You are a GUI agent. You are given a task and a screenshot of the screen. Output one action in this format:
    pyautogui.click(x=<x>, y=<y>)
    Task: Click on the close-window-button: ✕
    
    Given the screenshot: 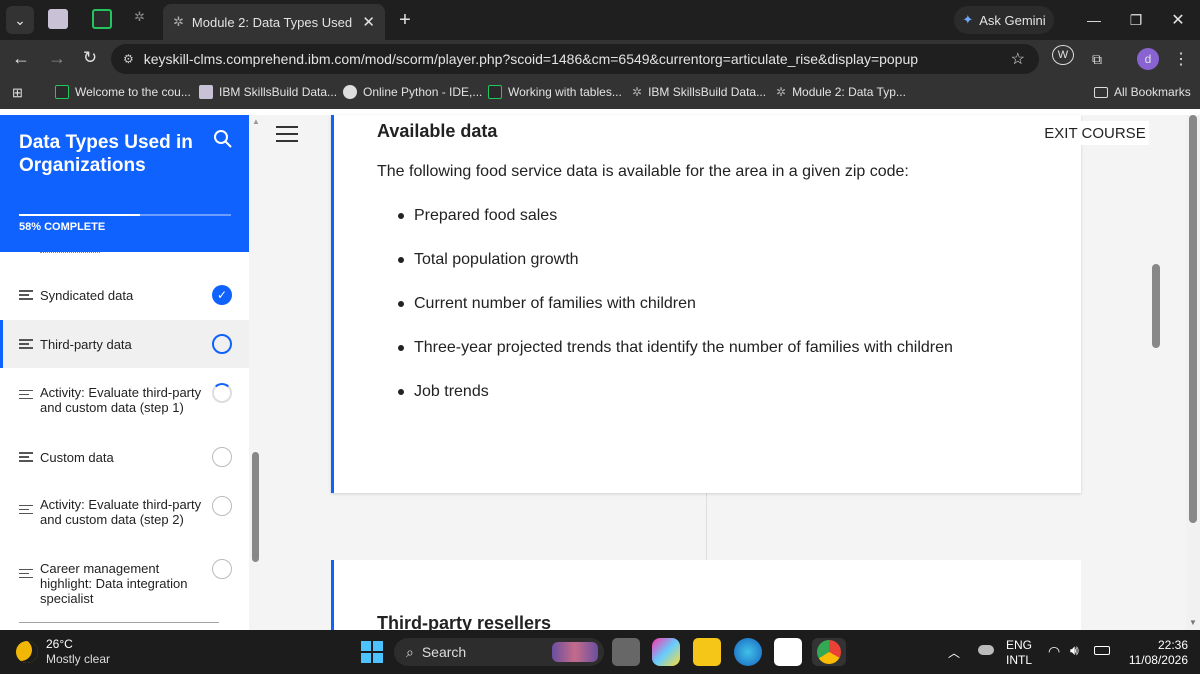 What is the action you would take?
    pyautogui.click(x=1178, y=20)
    